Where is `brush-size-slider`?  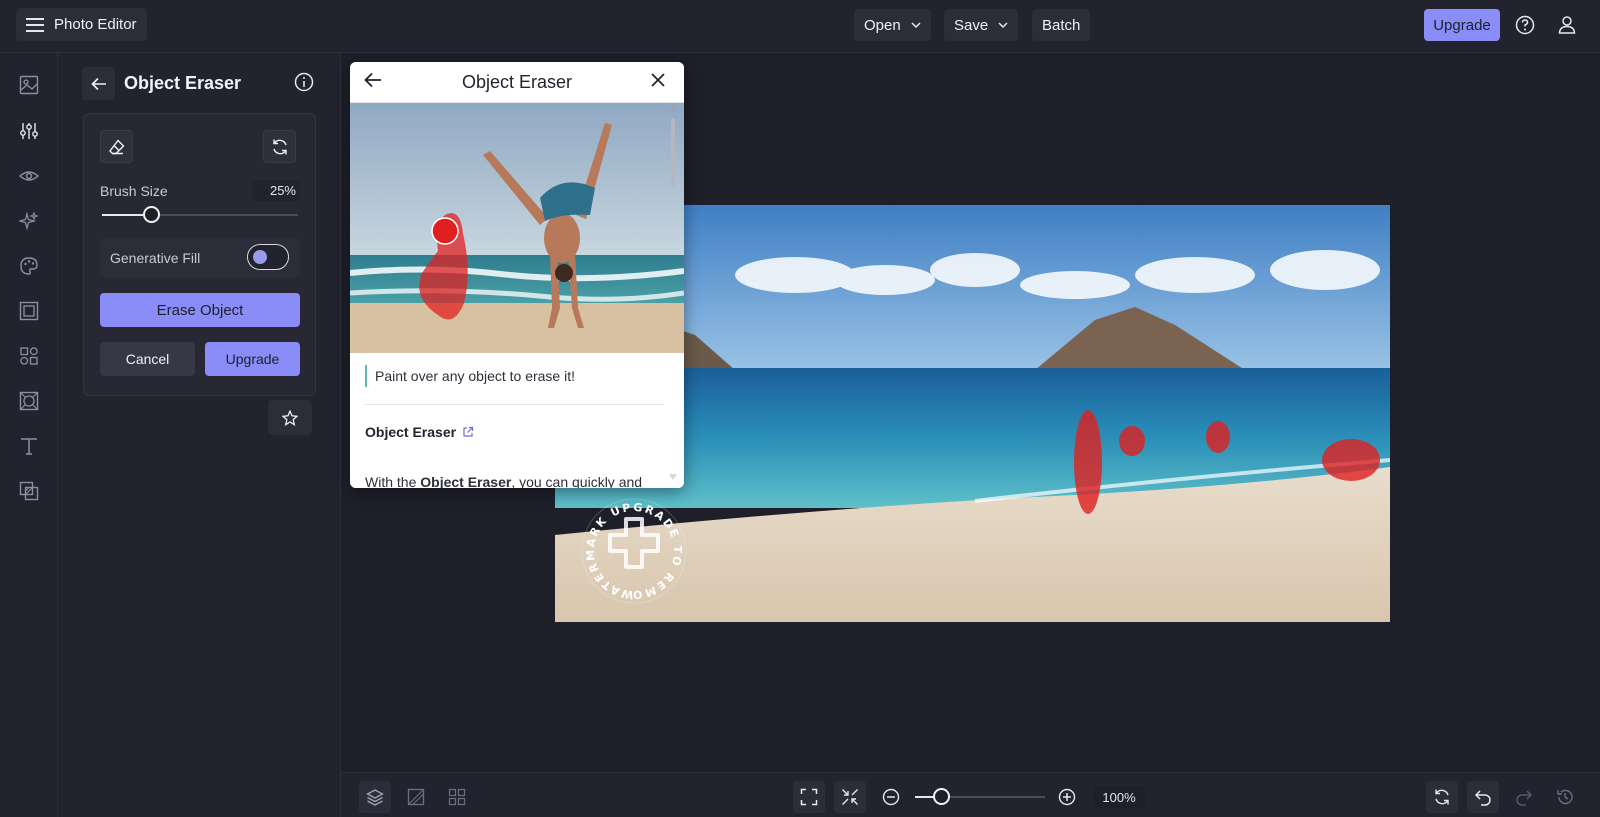
brush-size-slider is located at coordinates (200, 215).